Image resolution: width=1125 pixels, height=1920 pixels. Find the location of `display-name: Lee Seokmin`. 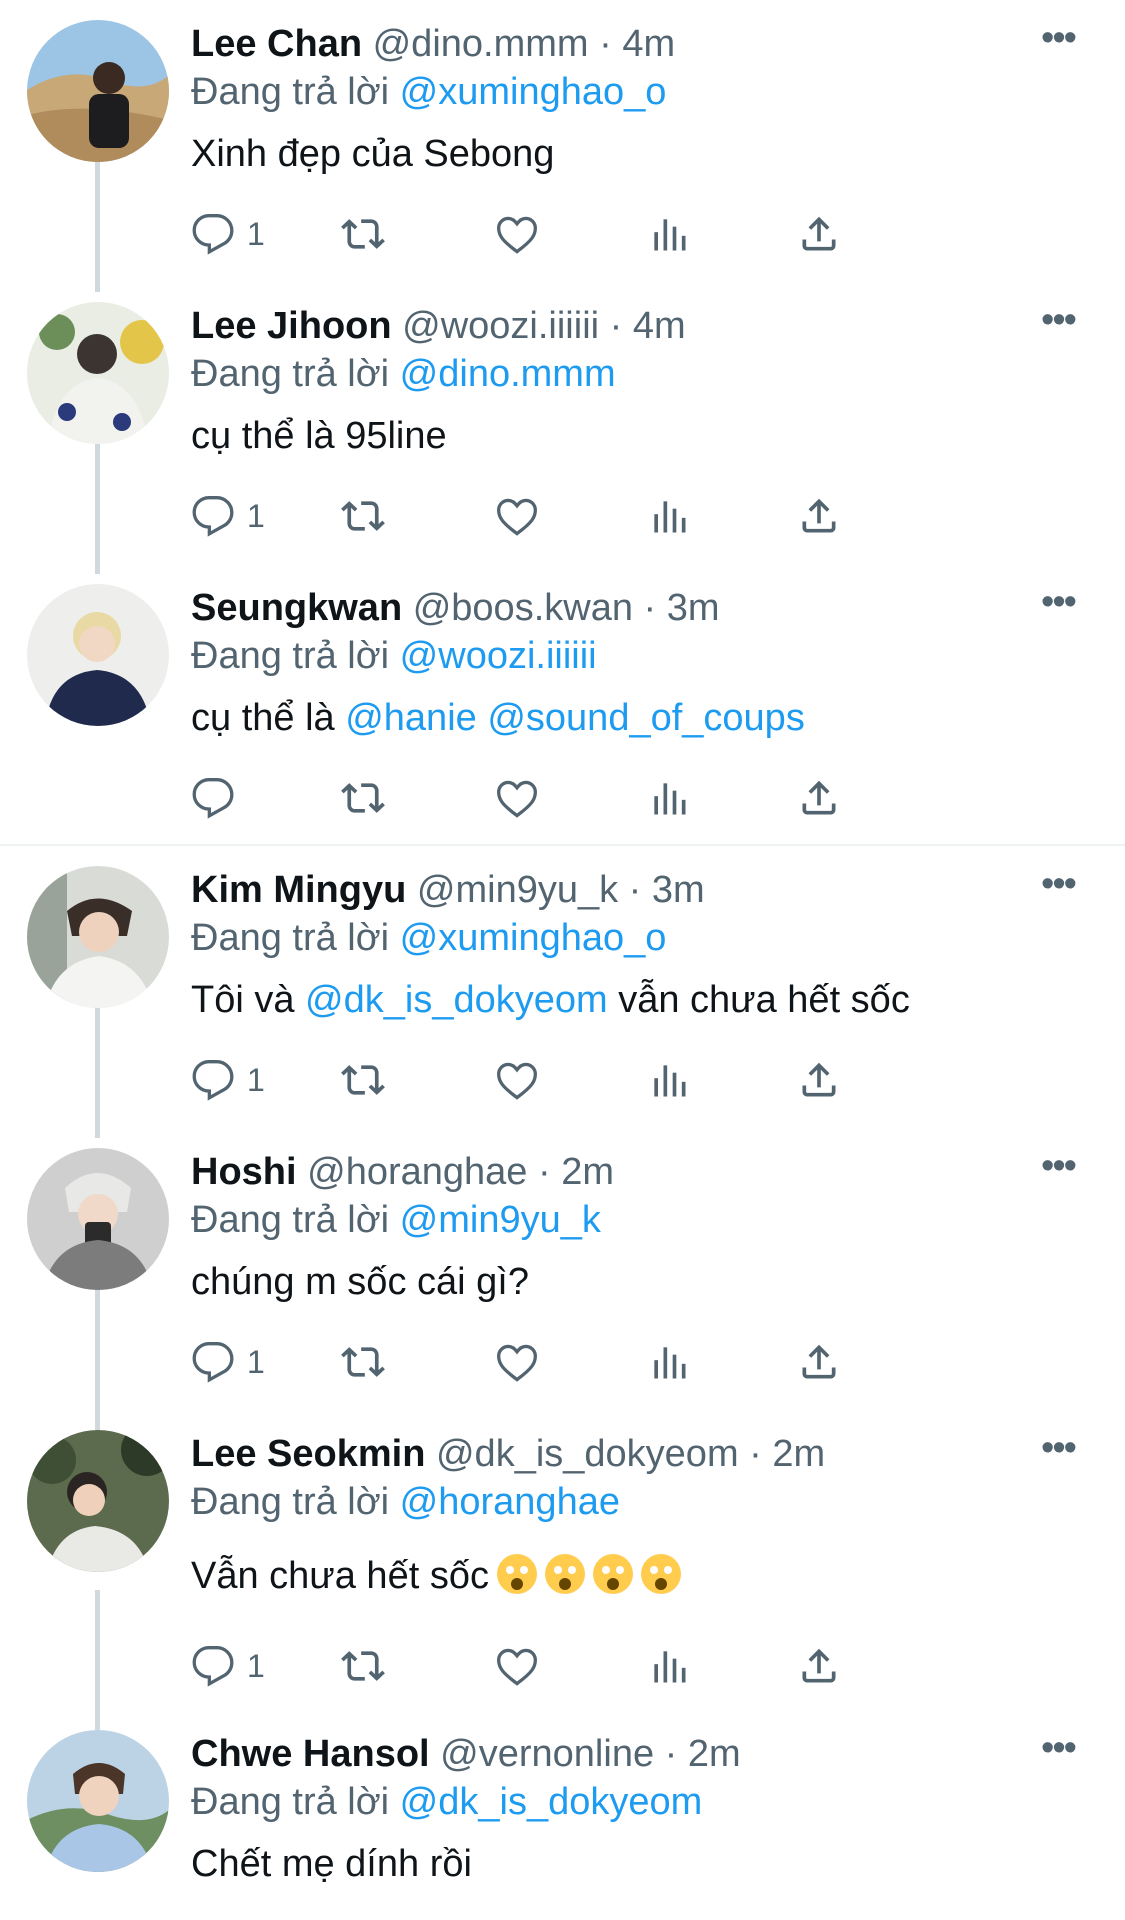

display-name: Lee Seokmin is located at coordinates (308, 1454).